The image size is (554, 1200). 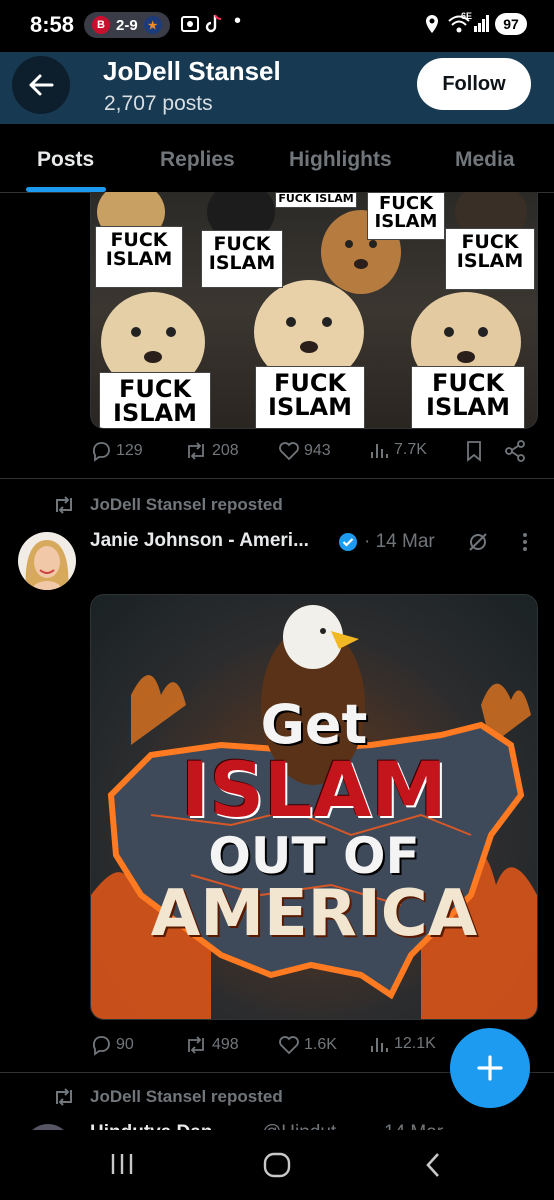 I want to click on repost-count: 208, so click(x=225, y=450).